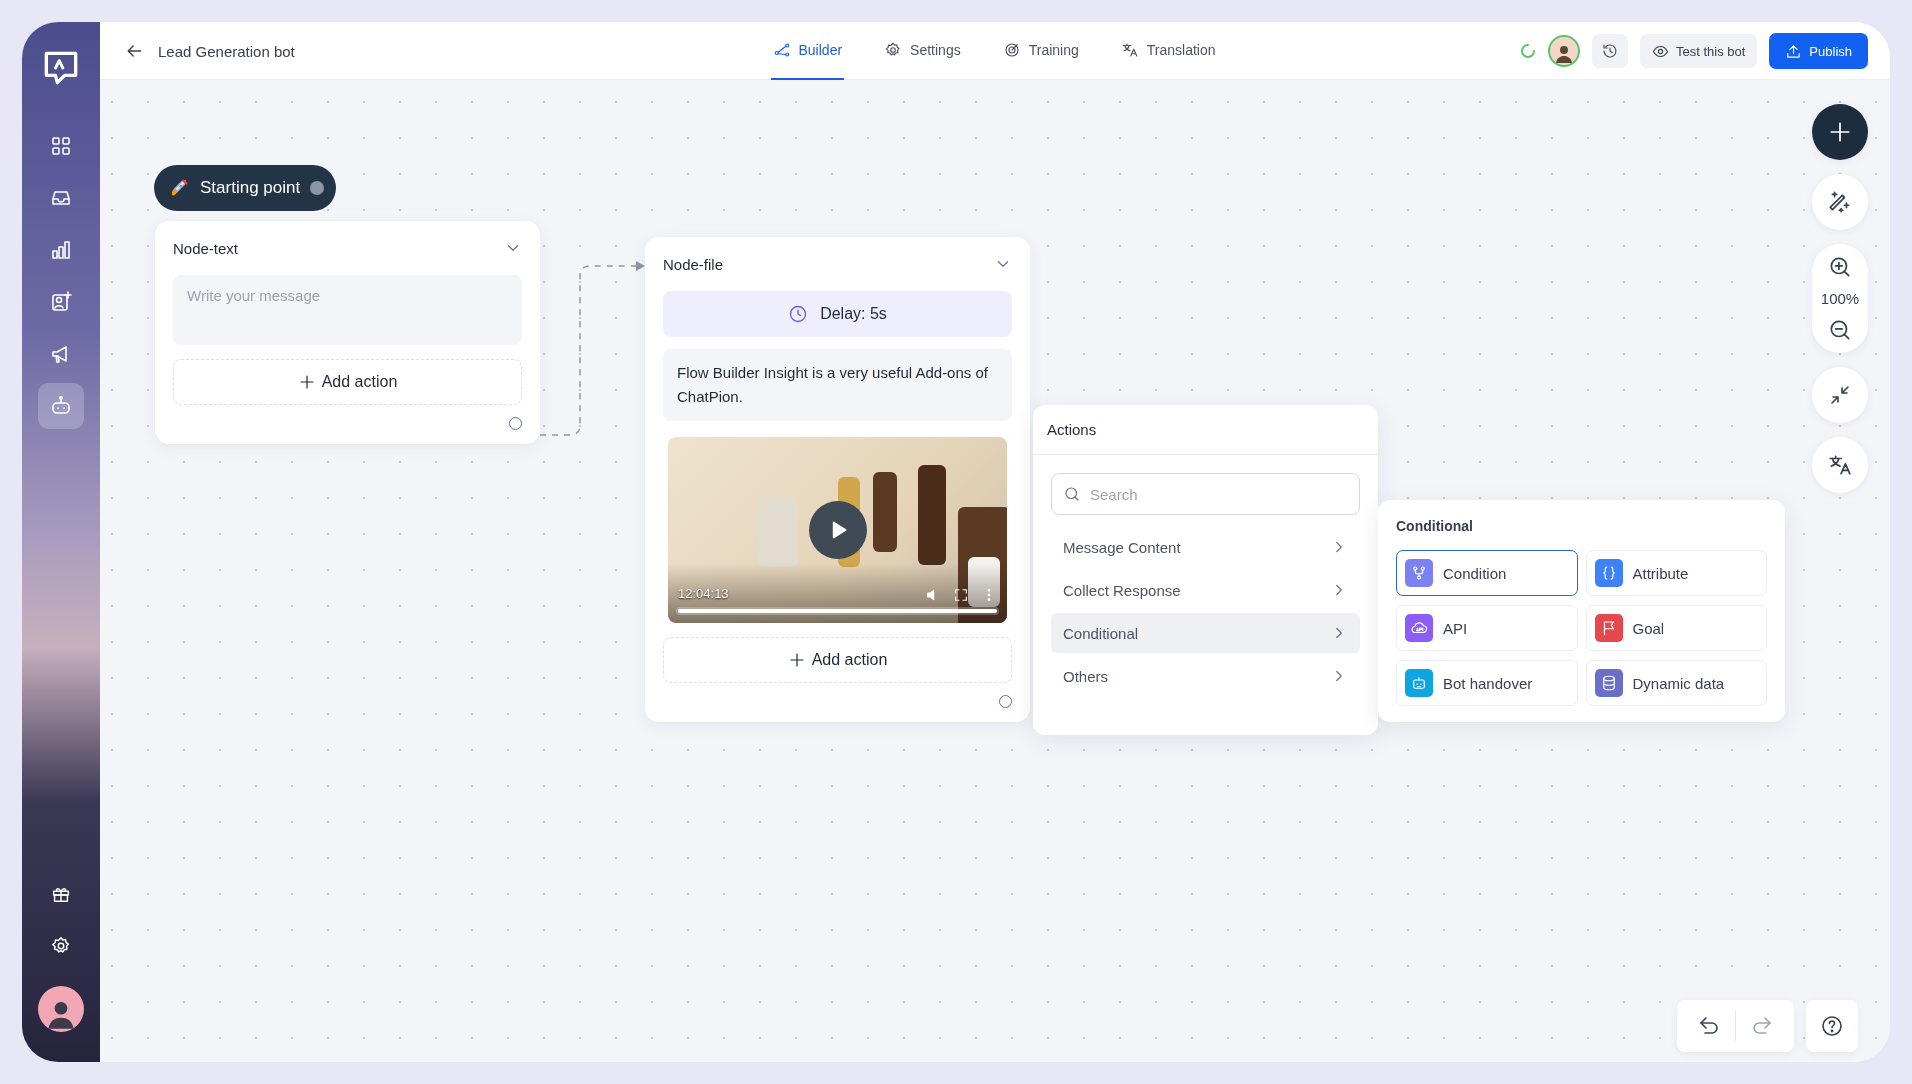  What do you see at coordinates (1205, 430) in the screenshot?
I see `panel-title: Actions` at bounding box center [1205, 430].